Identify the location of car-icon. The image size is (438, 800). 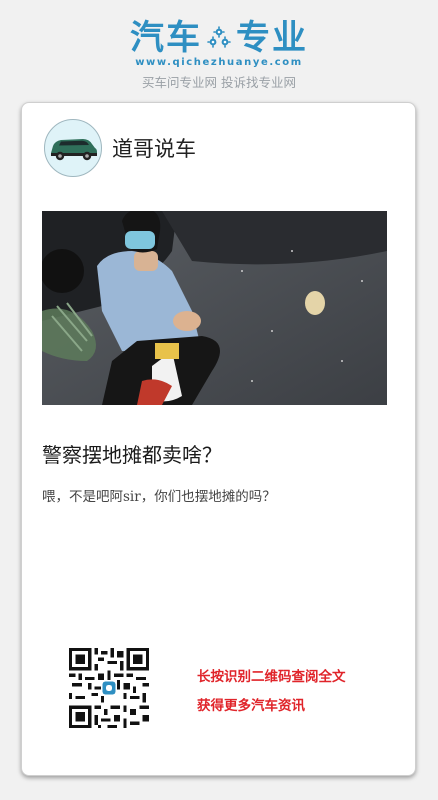
(74, 150).